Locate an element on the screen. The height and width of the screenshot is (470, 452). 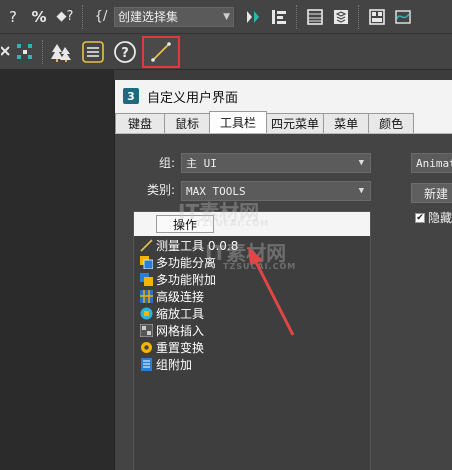
measure-tool-icon is located at coordinates (161, 51).